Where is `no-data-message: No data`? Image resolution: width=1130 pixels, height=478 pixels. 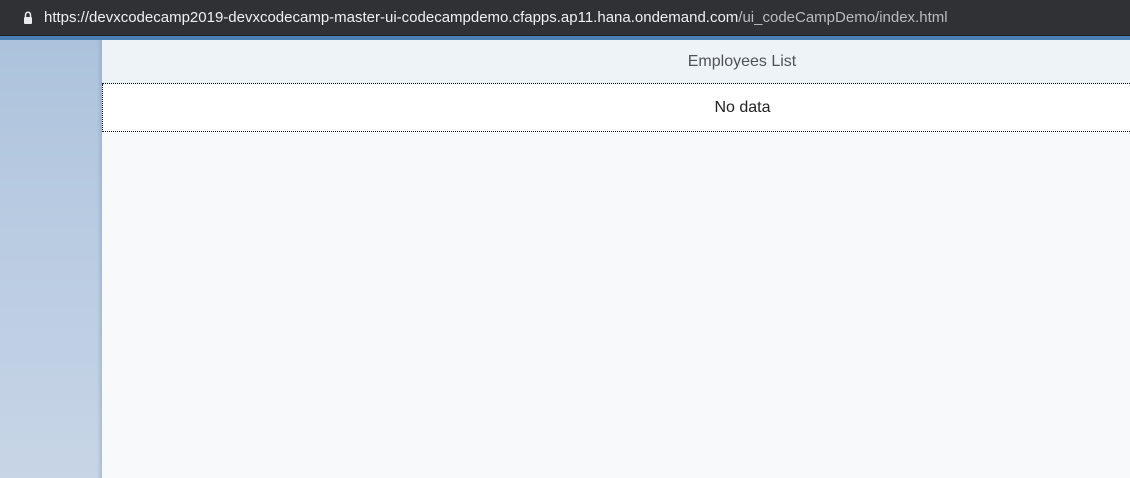
no-data-message: No data is located at coordinates (742, 107).